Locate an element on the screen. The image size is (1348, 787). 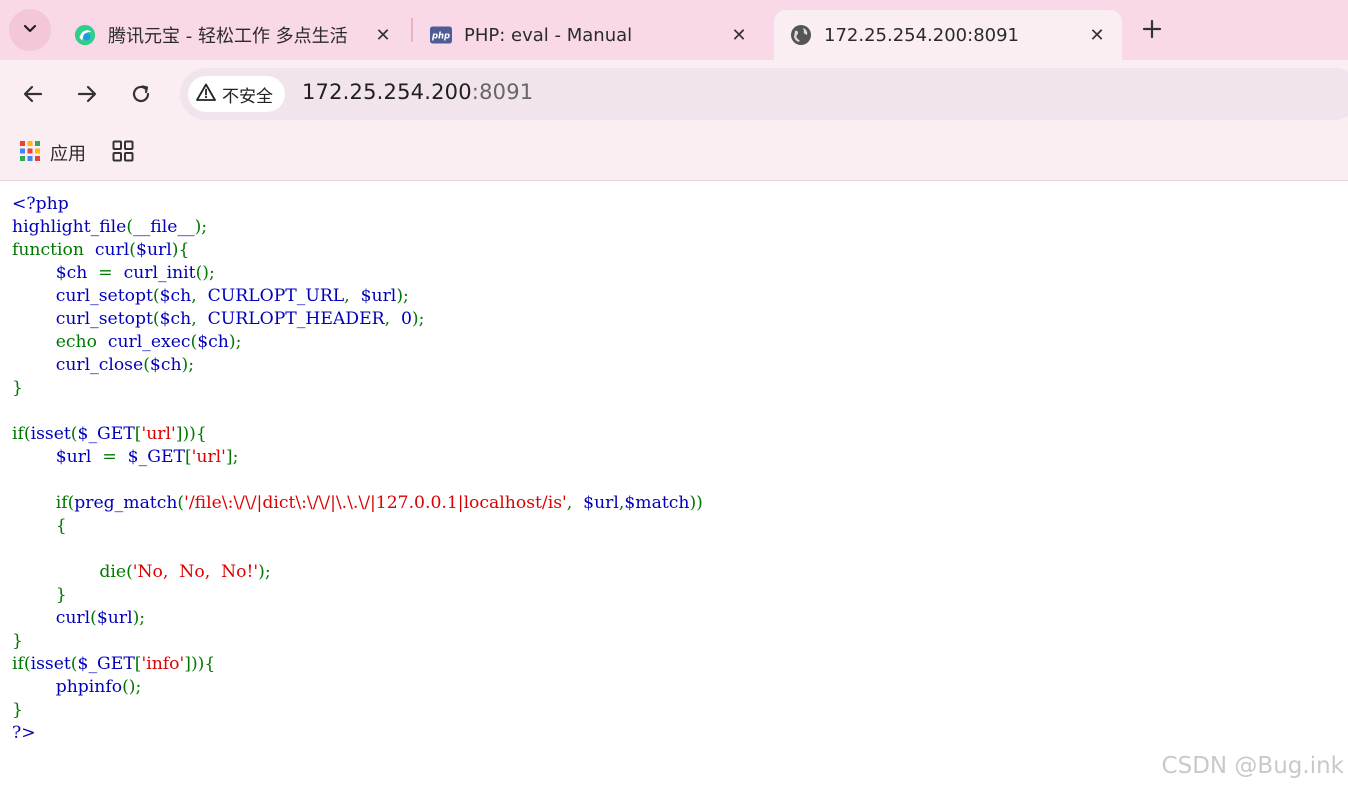
security-label: 不安全 is located at coordinates (247, 96).